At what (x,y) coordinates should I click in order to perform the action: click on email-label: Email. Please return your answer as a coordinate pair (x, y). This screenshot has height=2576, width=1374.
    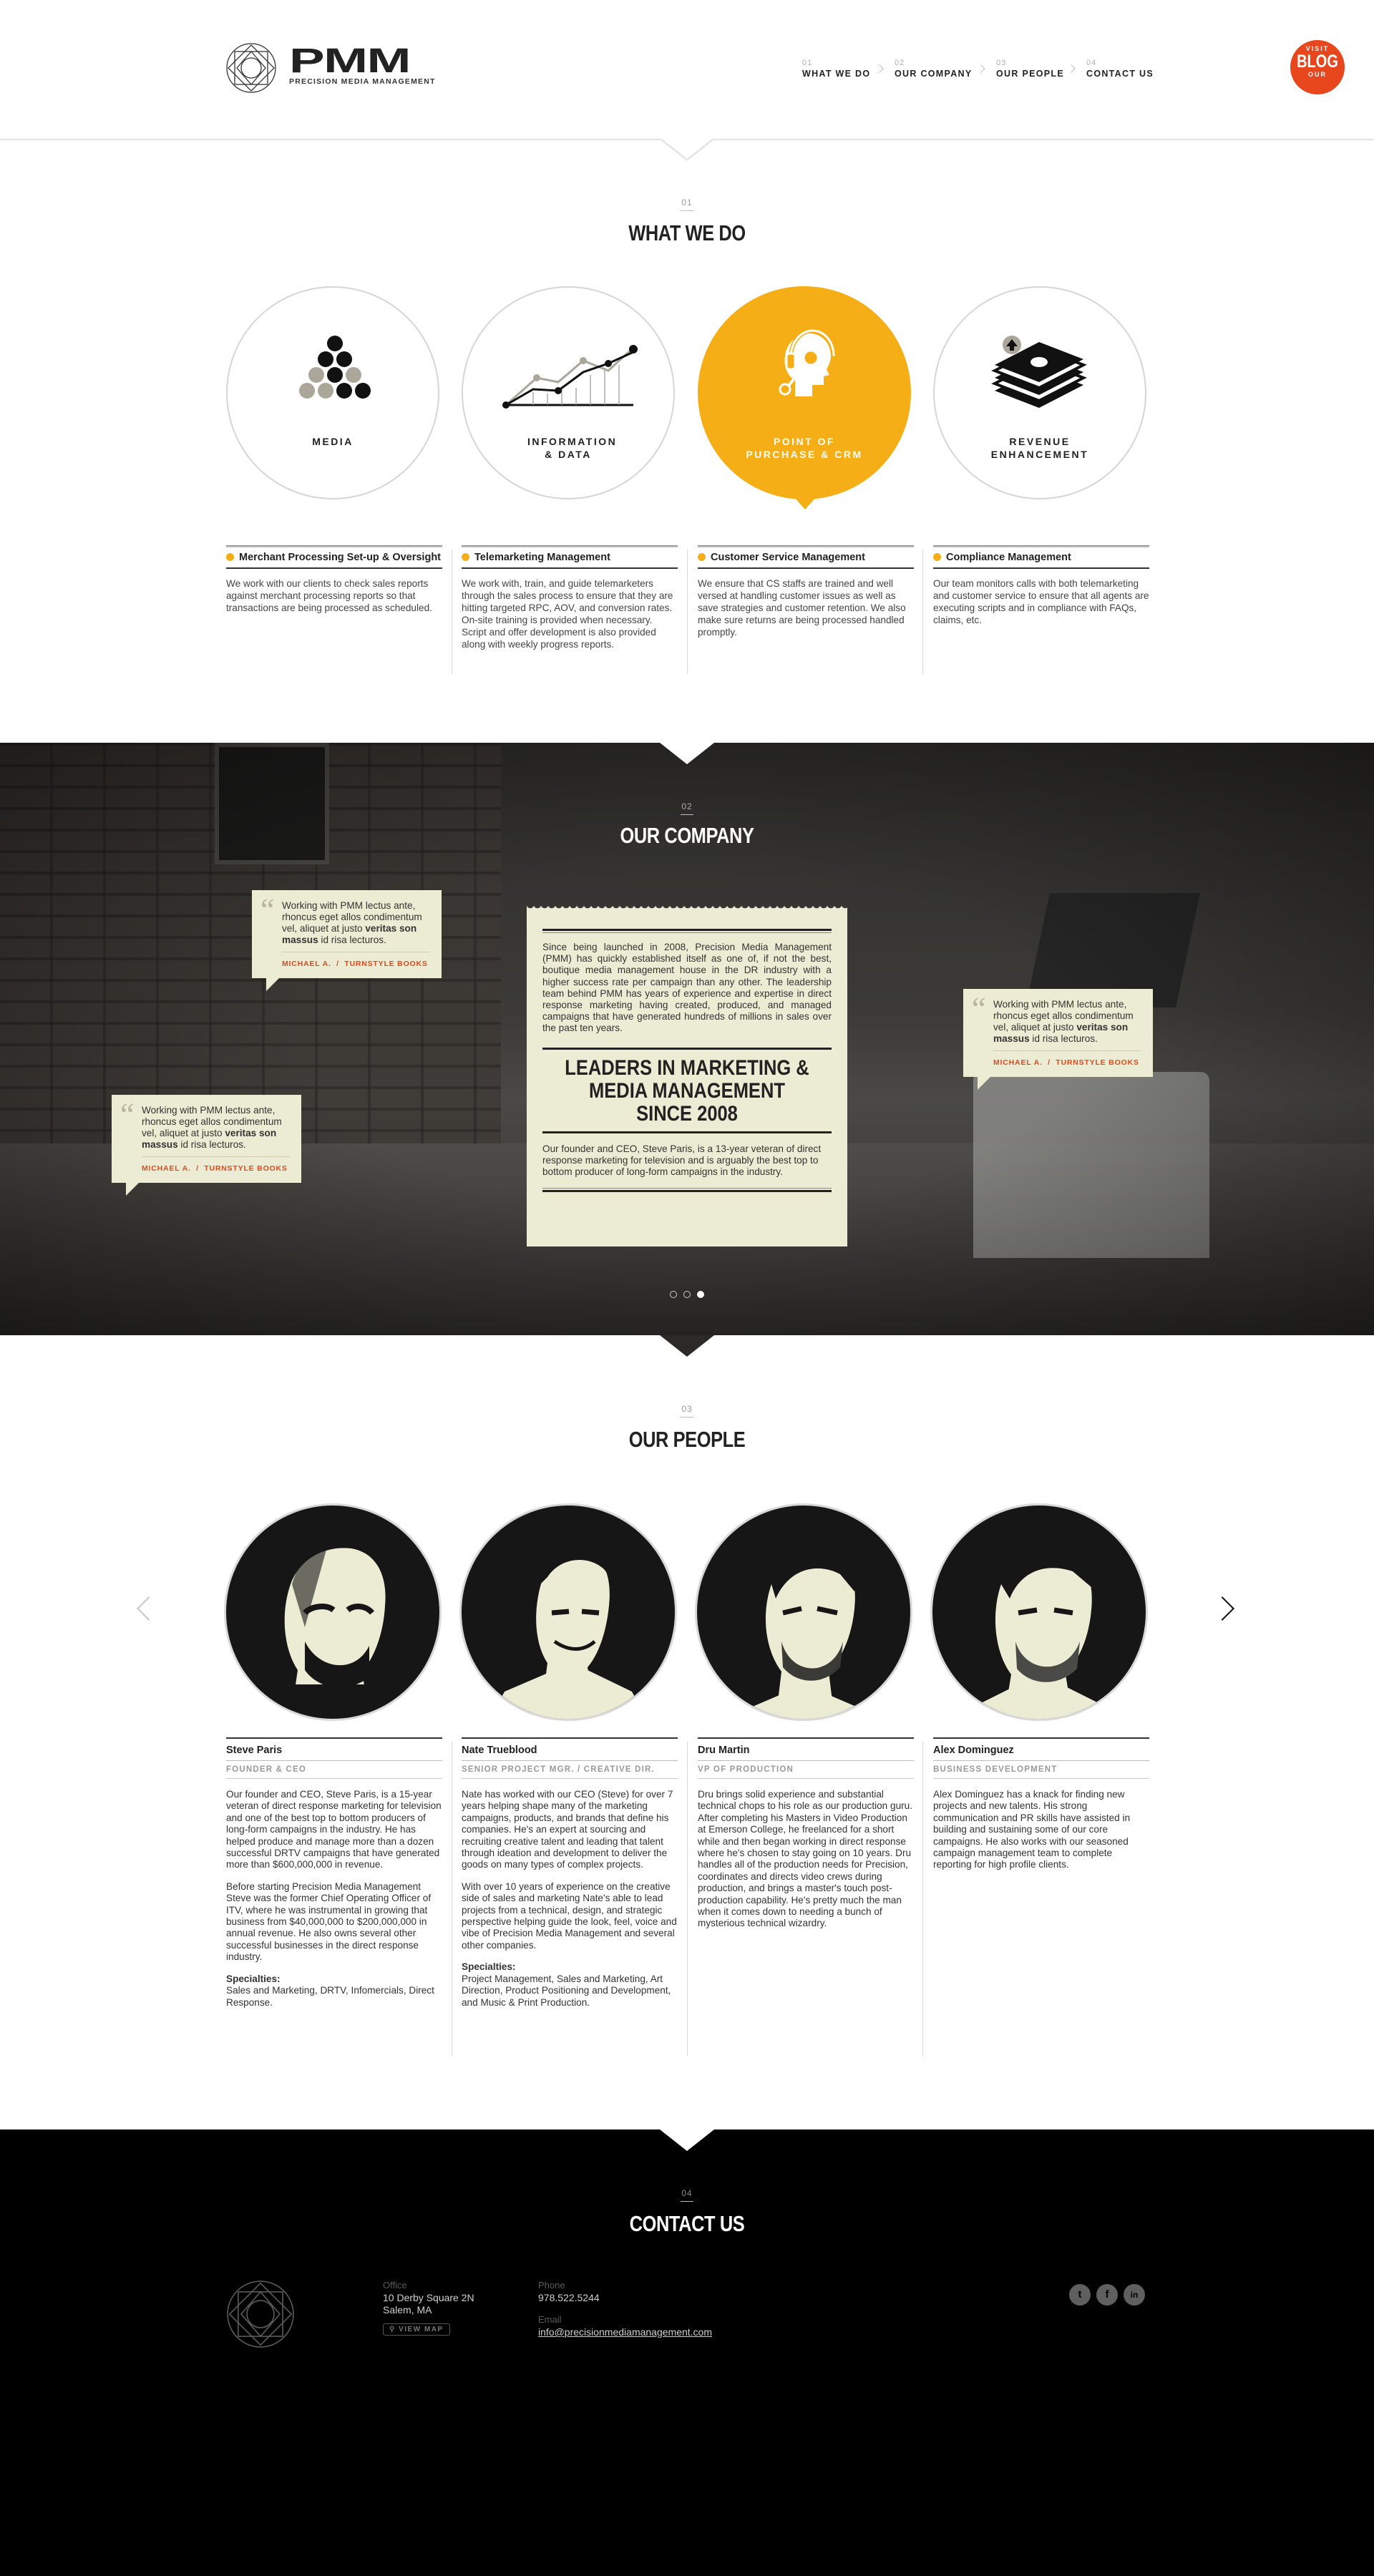
    Looking at the image, I should click on (550, 2319).